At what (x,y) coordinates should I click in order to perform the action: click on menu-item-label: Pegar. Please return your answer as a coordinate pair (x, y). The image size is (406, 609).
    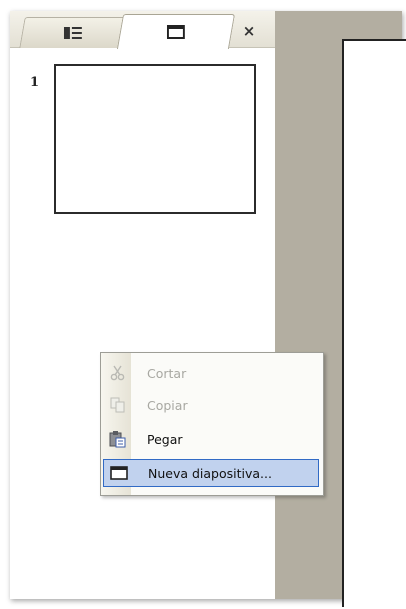
    Looking at the image, I should click on (165, 439).